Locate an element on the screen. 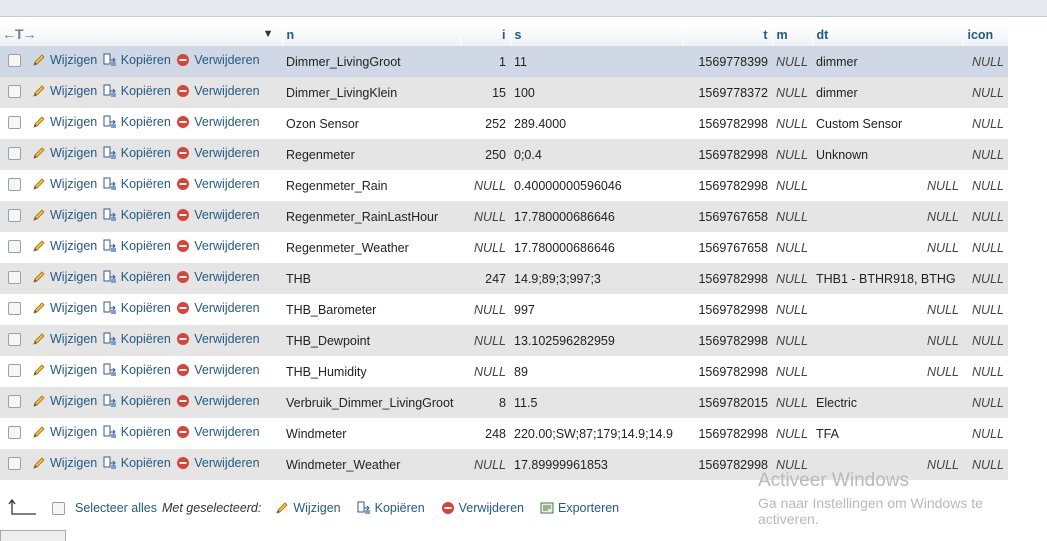  cell-i: 1 is located at coordinates (485, 61).